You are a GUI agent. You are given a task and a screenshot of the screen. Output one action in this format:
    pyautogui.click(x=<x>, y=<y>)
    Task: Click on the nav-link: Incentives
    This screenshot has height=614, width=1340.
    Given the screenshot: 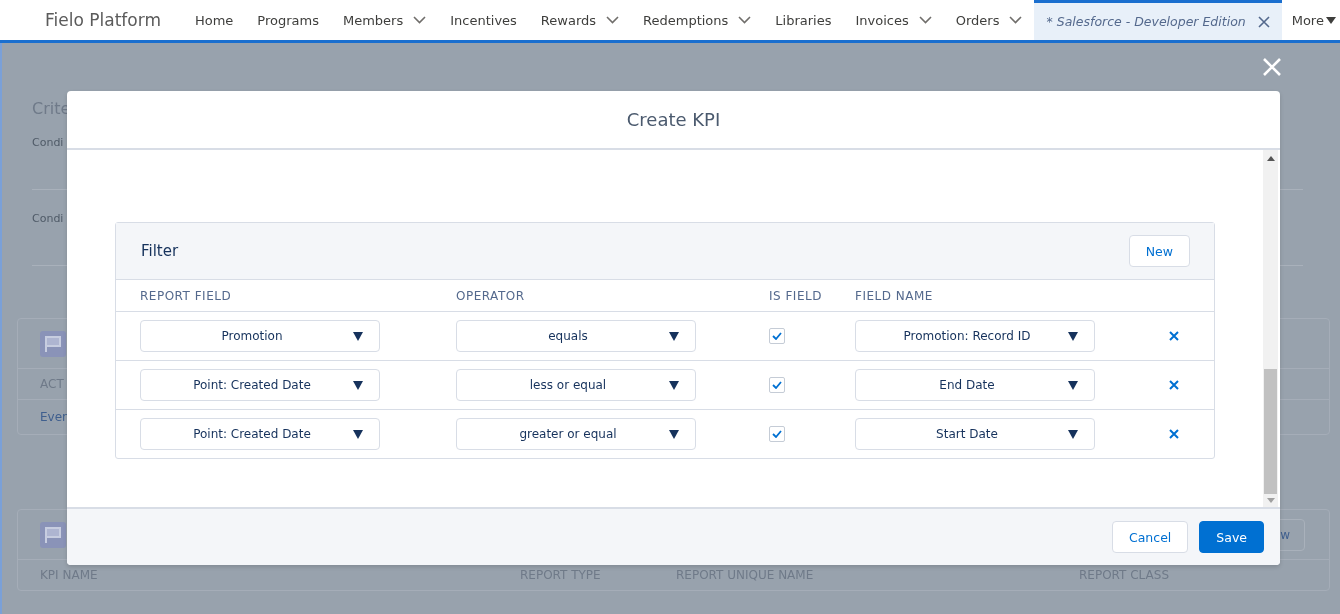 What is the action you would take?
    pyautogui.click(x=483, y=20)
    